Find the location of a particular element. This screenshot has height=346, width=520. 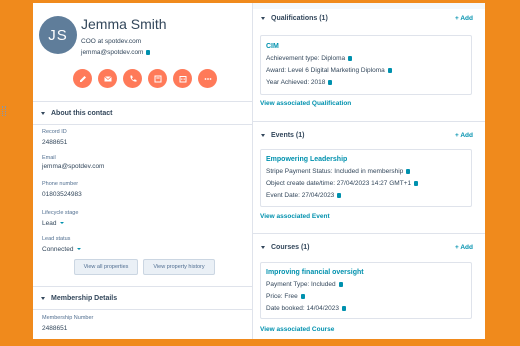

events-heading: Events (1) is located at coordinates (288, 135).